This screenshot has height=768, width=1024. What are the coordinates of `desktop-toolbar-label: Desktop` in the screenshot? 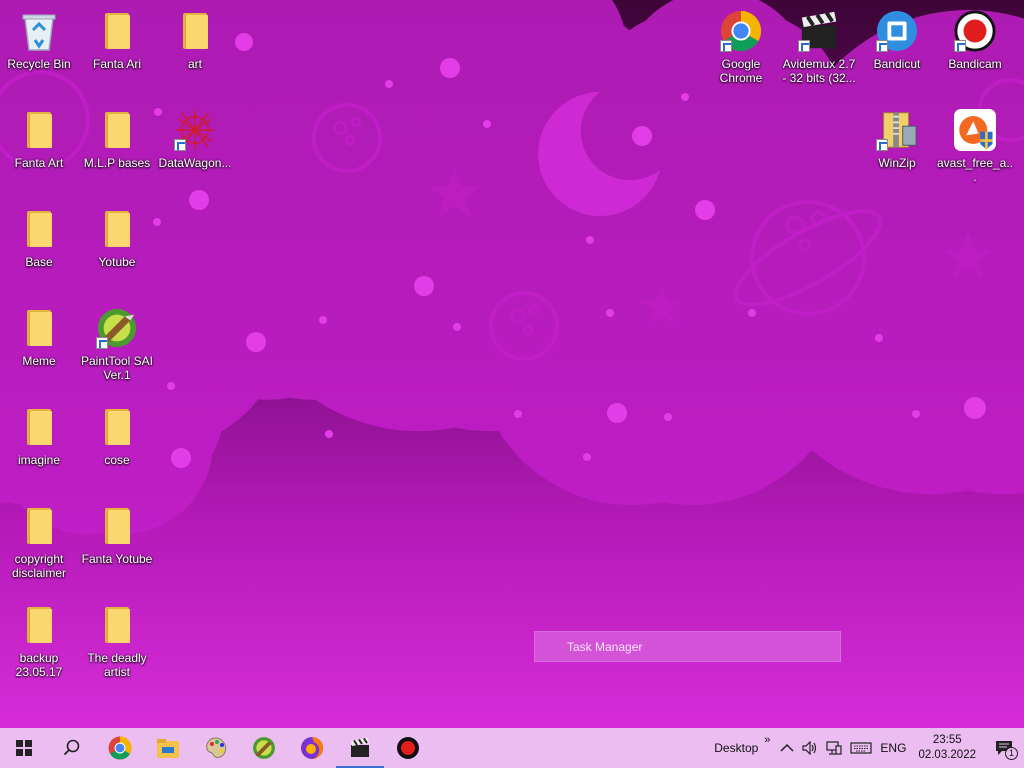 It's located at (736, 748).